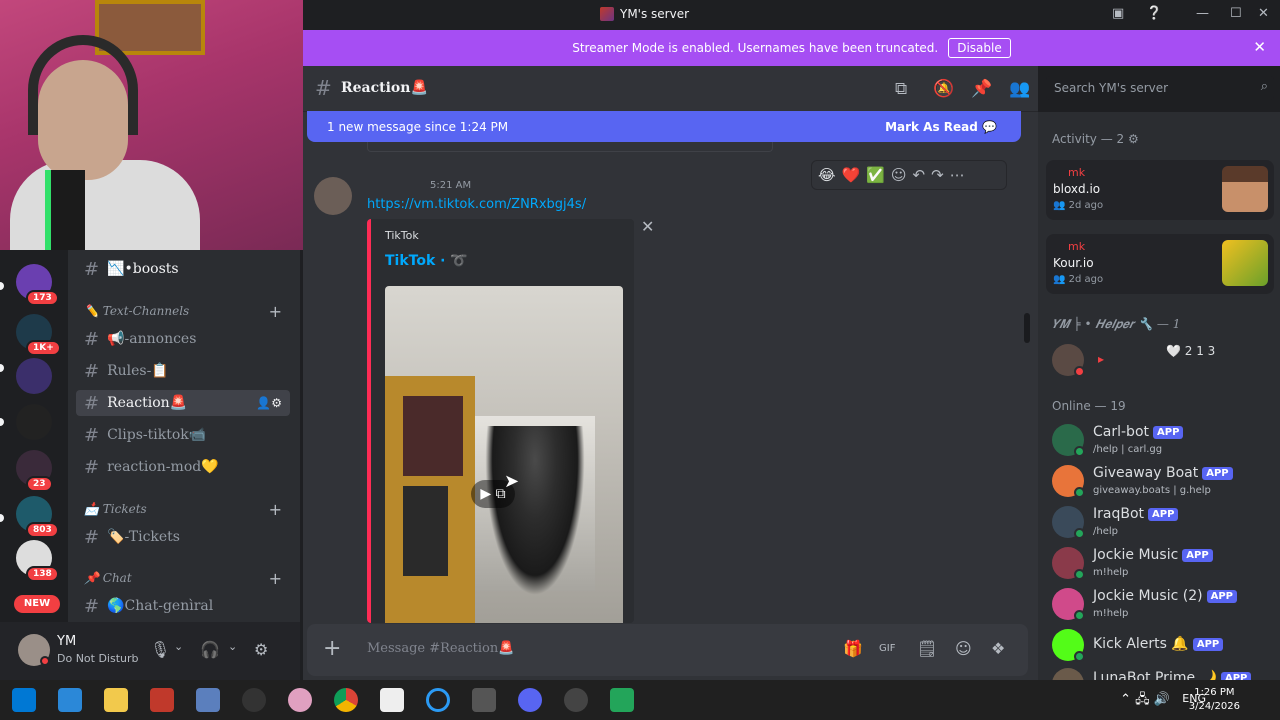  I want to click on inbox-icon: ▣, so click(1118, 13).